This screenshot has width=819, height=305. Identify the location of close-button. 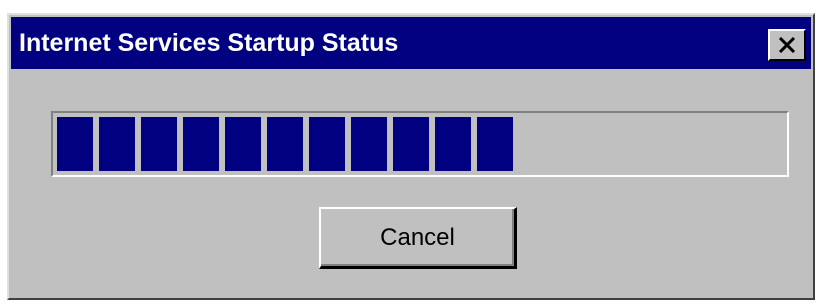
(787, 45).